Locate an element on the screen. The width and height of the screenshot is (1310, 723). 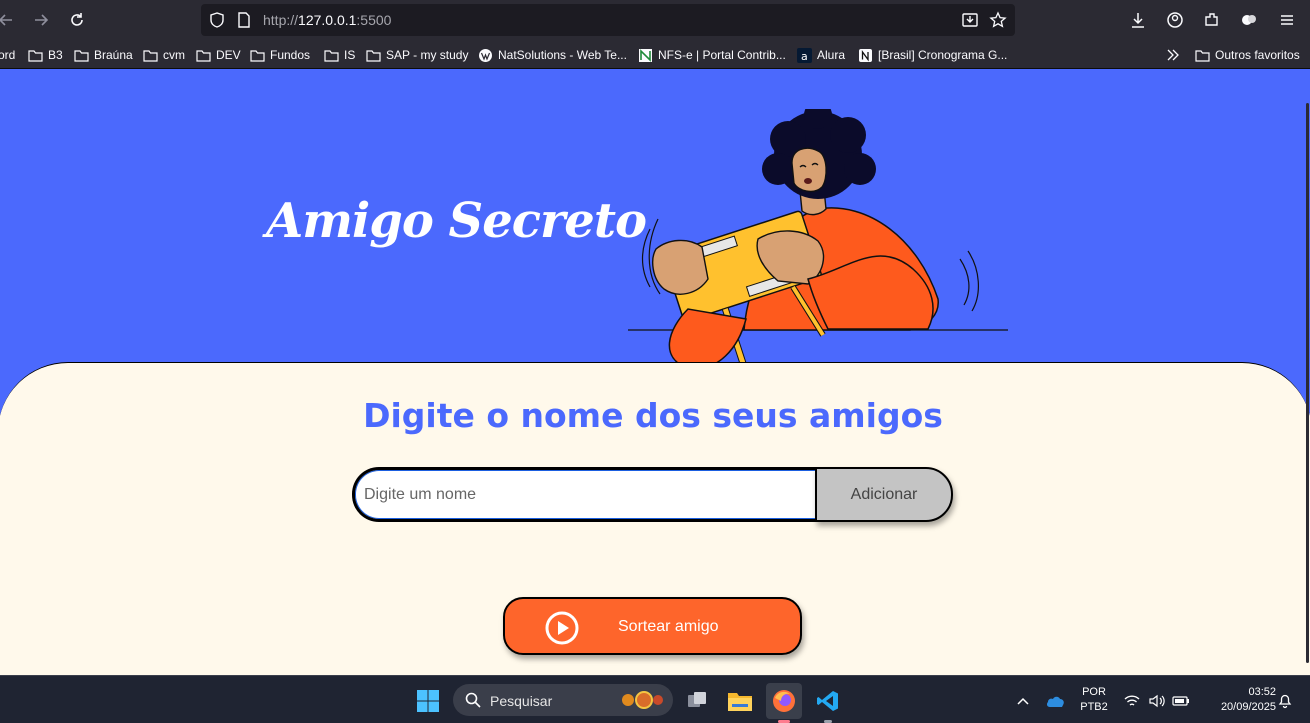
url-text: http://127.0.0.1:5500 is located at coordinates (327, 20).